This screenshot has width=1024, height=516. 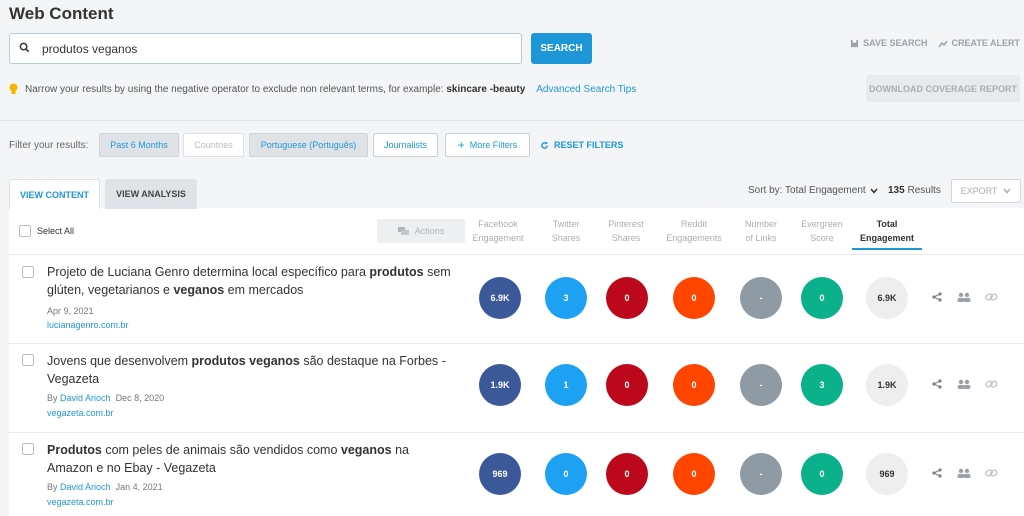 What do you see at coordinates (512, 120) in the screenshot?
I see `divider` at bounding box center [512, 120].